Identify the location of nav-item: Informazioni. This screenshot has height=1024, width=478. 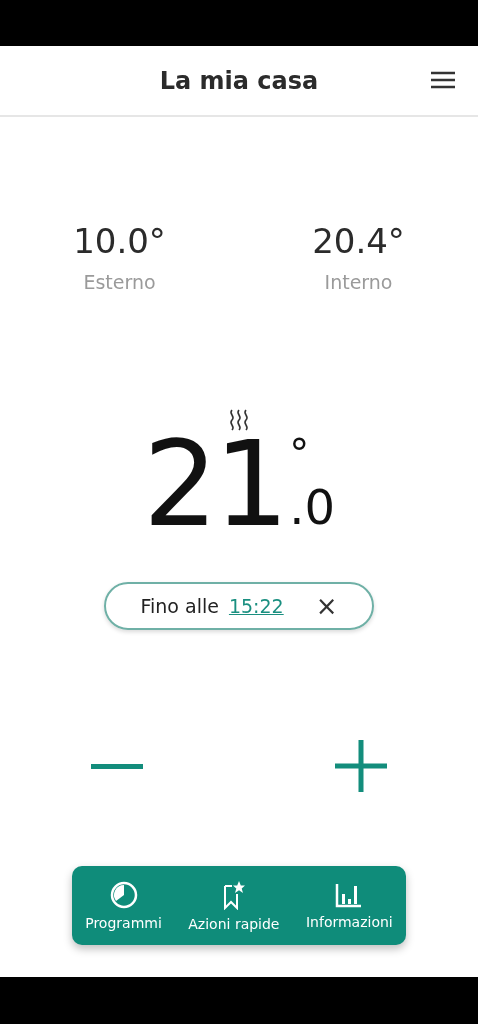
(349, 905).